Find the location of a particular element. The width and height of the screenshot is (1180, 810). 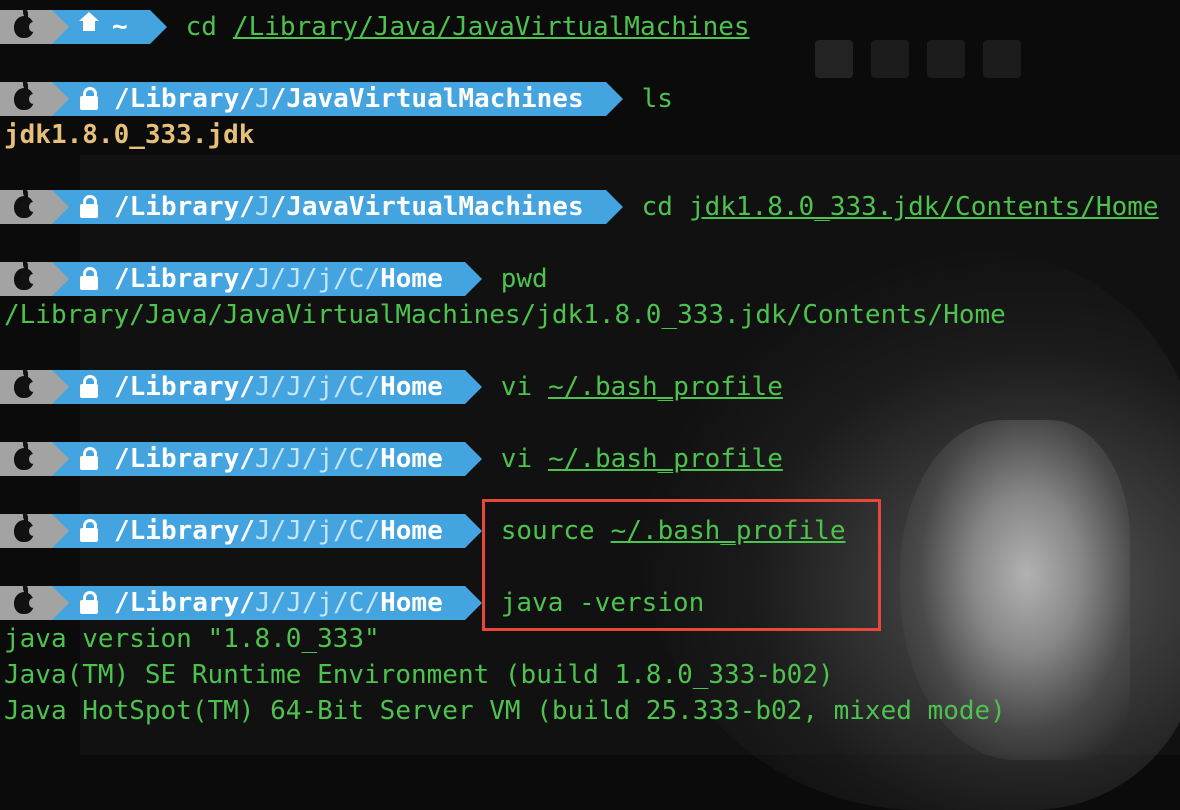

prompt-line: /Library/J/J/j/C/Home pwd is located at coordinates (274, 279).